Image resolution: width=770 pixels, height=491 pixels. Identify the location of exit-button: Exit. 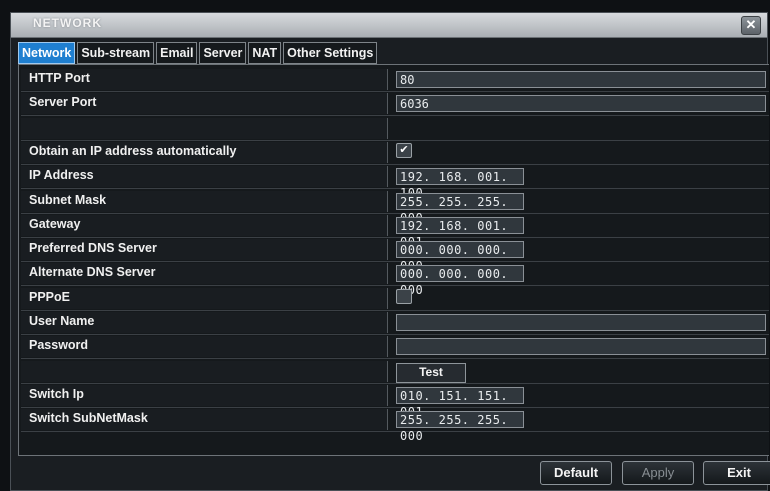
(736, 473).